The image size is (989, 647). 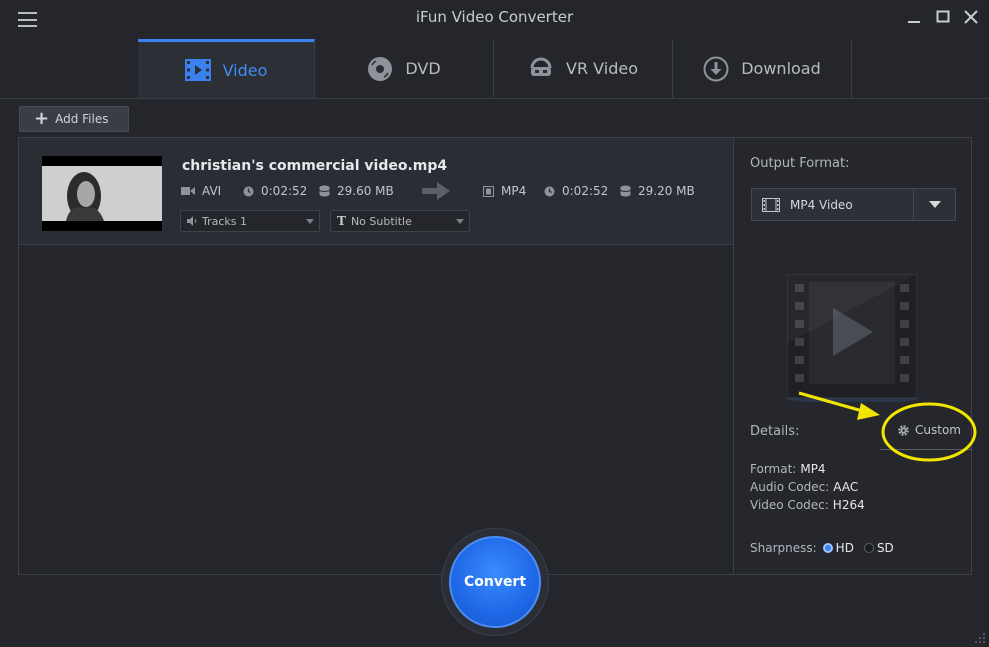 I want to click on arrow-right-icon, so click(x=436, y=191).